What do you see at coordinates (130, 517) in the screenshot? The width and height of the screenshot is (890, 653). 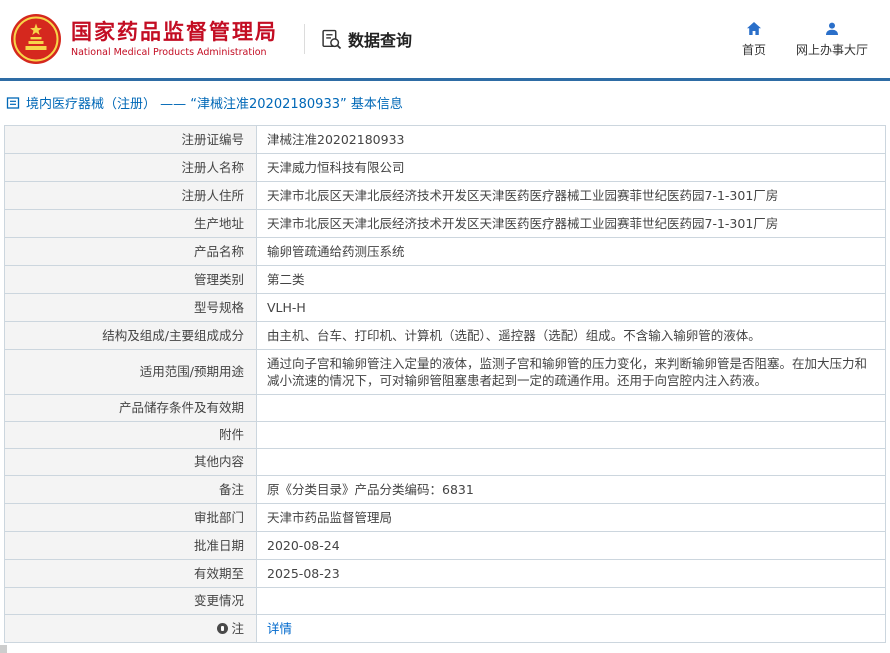 I see `row-label: 审批部门` at bounding box center [130, 517].